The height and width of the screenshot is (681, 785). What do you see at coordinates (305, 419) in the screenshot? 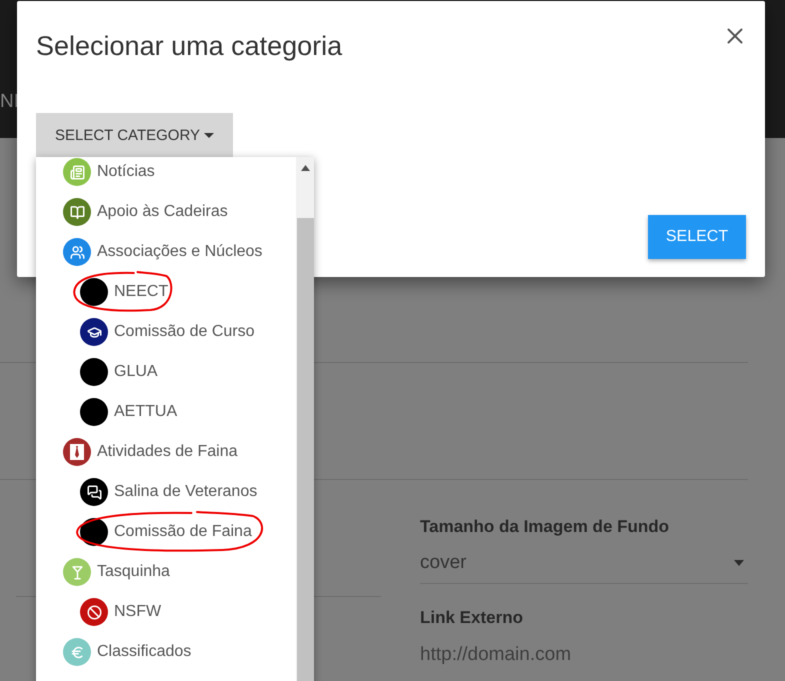
I see `scrollbar` at bounding box center [305, 419].